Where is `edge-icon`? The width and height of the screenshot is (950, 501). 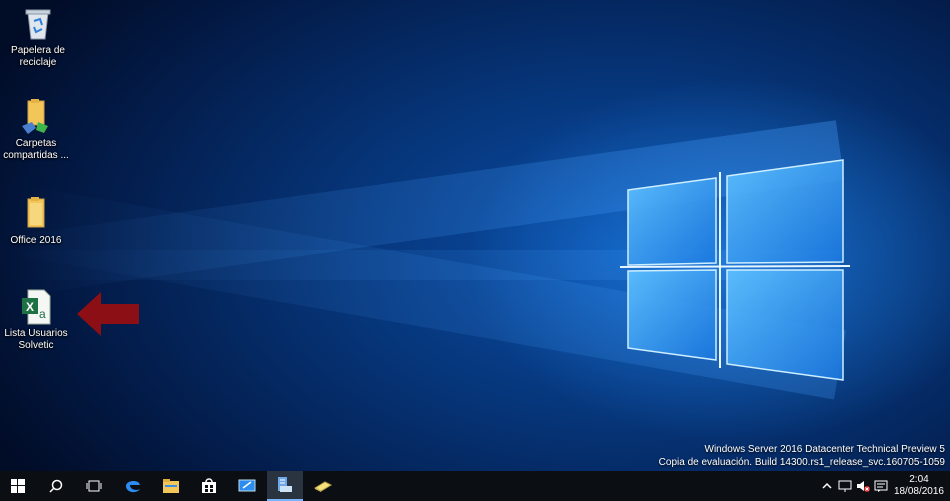 edge-icon is located at coordinates (133, 486).